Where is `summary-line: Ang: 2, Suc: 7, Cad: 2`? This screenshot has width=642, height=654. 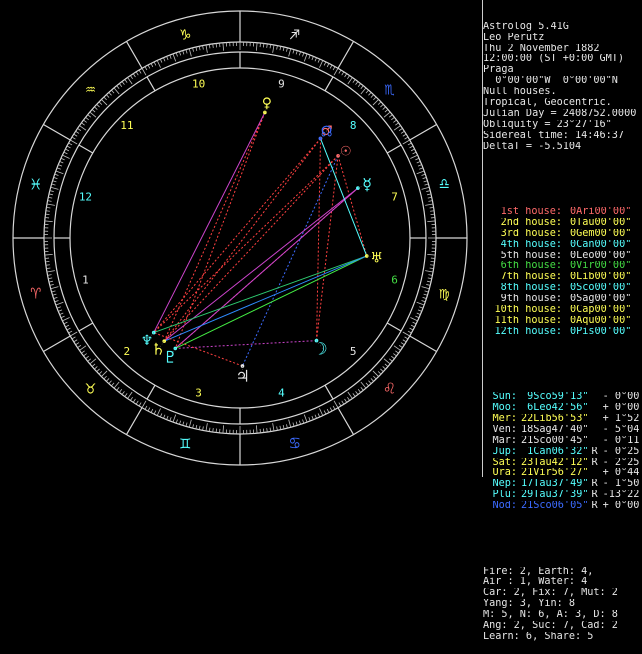
summary-line: Ang: 2, Suc: 7, Cad: 2 is located at coordinates (562, 626).